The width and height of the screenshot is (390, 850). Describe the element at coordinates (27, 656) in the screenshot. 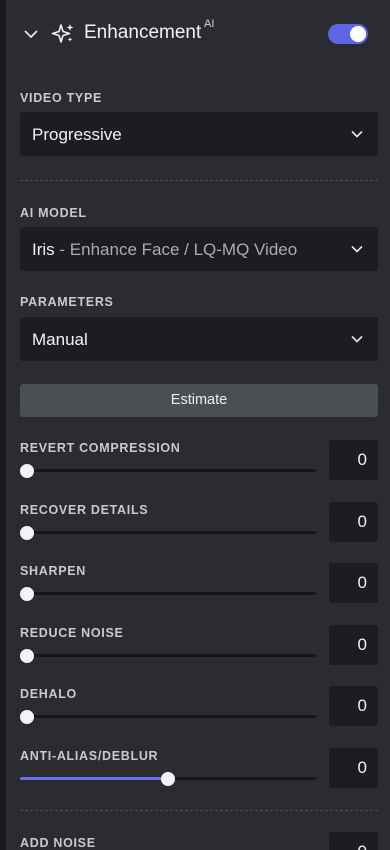

I see `reduce-noise-slider-thumb` at that location.